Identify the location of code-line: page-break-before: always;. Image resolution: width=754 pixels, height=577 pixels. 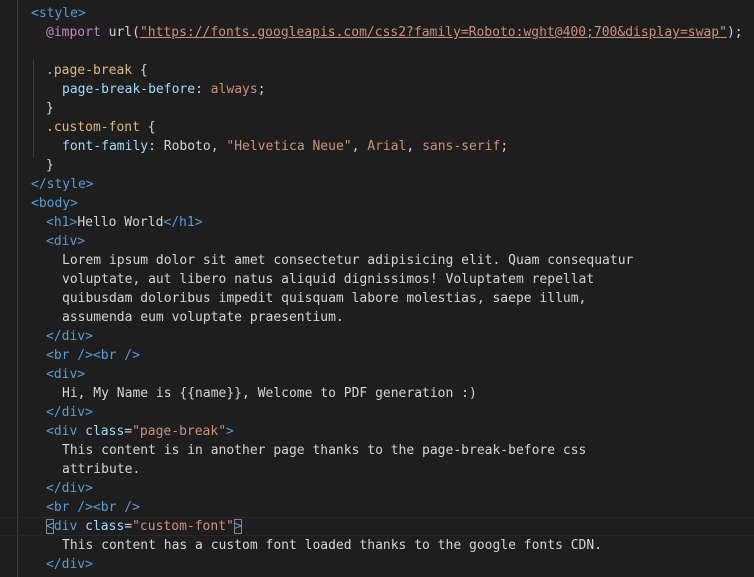
(377, 89).